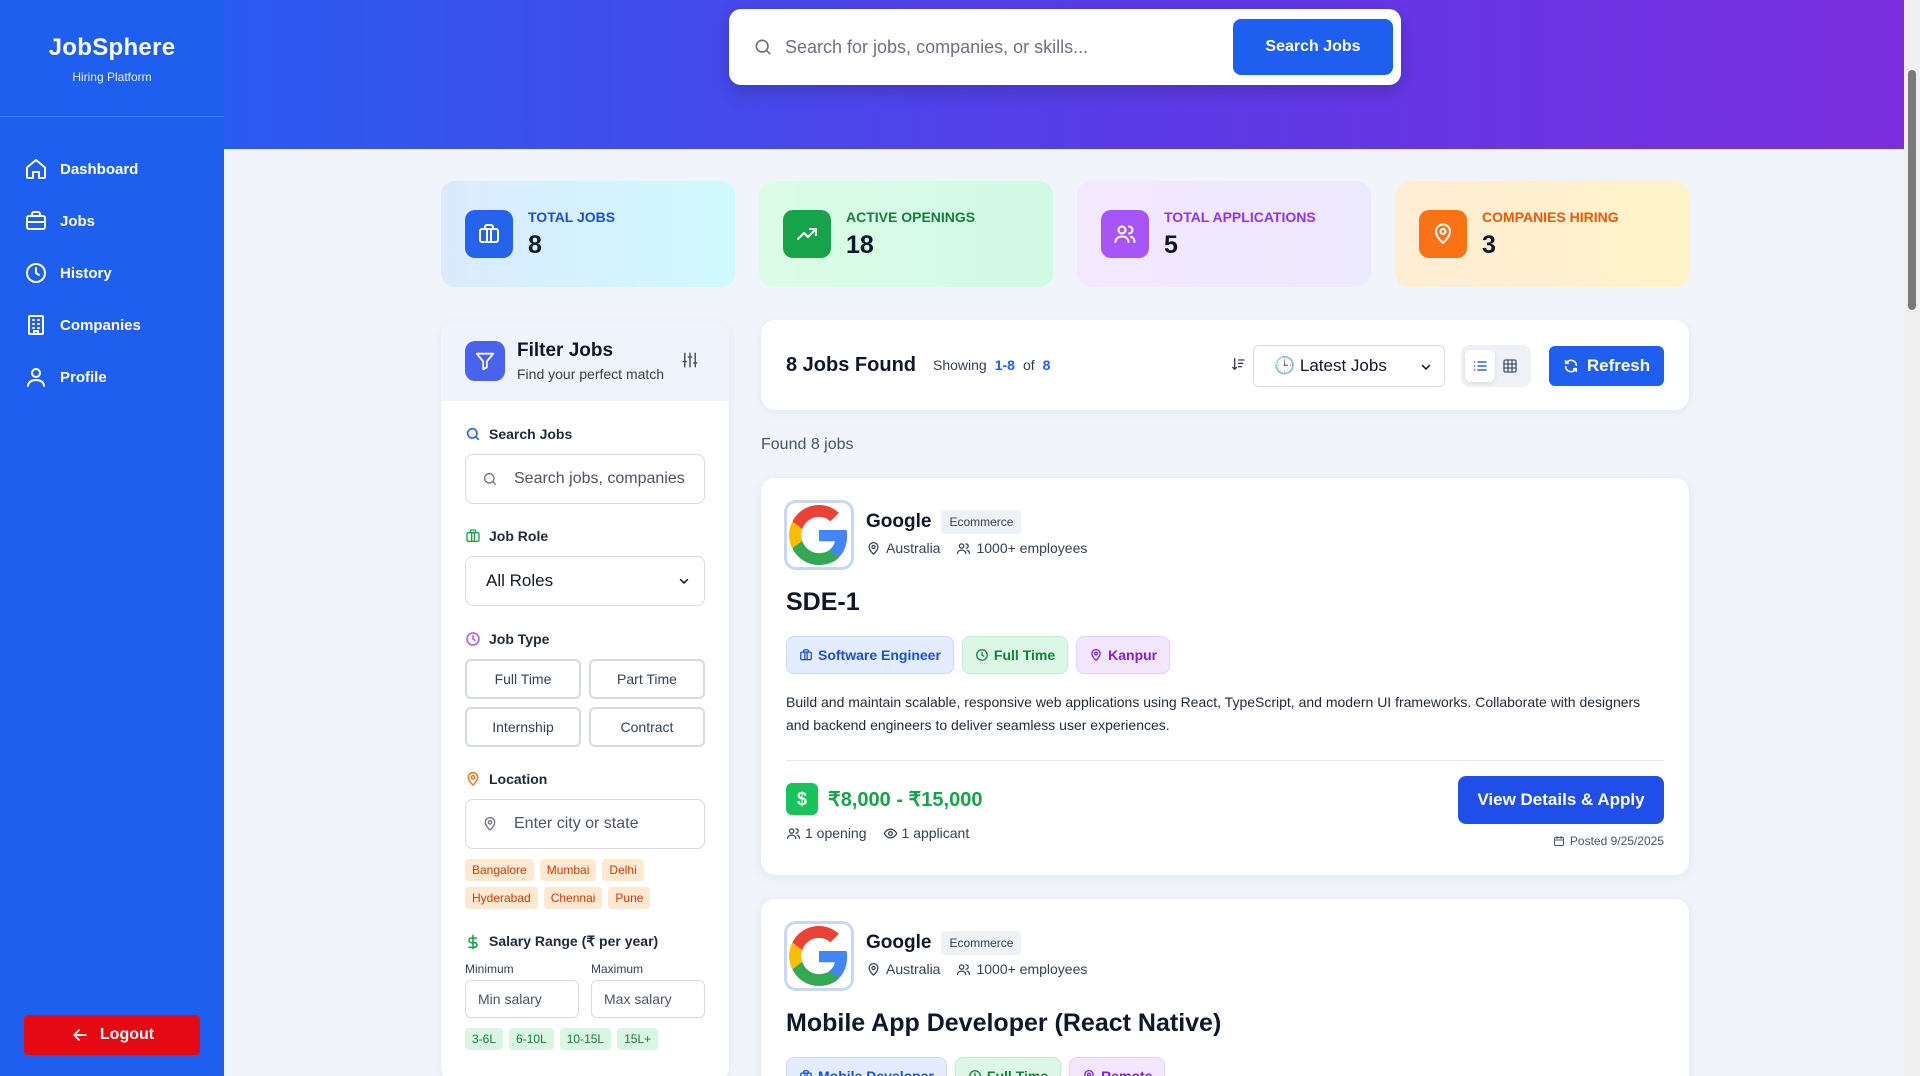 Image resolution: width=1920 pixels, height=1076 pixels. I want to click on hero-search-input, so click(1005, 47).